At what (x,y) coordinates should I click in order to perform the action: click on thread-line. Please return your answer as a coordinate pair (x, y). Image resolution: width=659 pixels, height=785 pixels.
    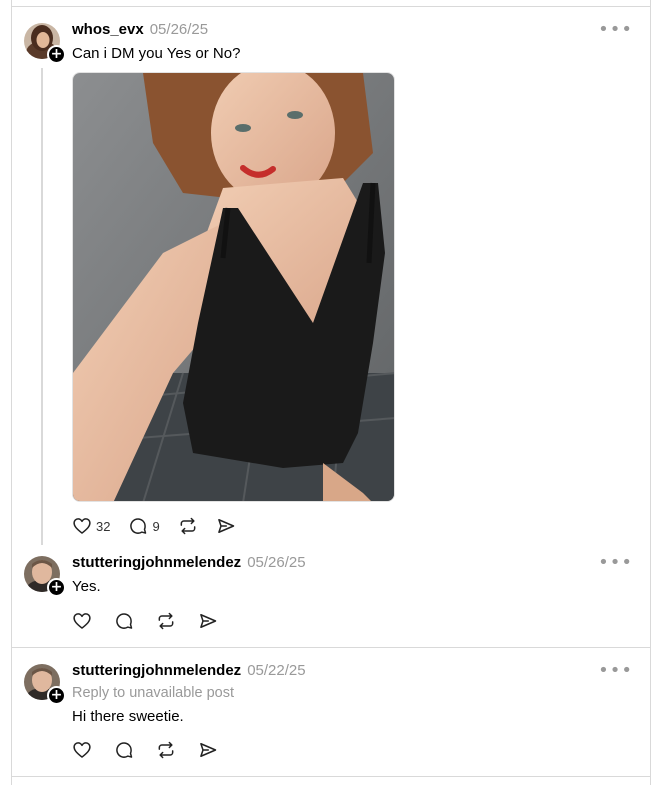
    Looking at the image, I should click on (42, 306).